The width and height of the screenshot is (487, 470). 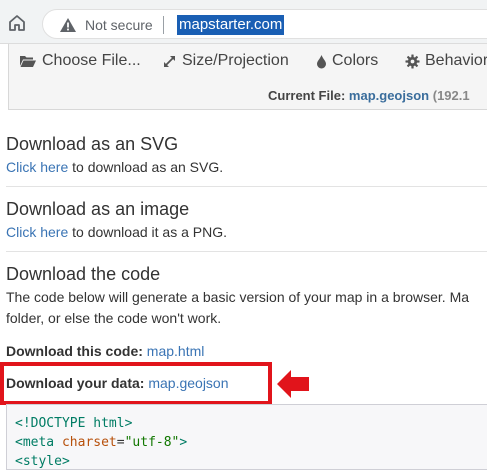 What do you see at coordinates (251, 442) in the screenshot?
I see `code-line-meta: <meta charset="utf-8">` at bounding box center [251, 442].